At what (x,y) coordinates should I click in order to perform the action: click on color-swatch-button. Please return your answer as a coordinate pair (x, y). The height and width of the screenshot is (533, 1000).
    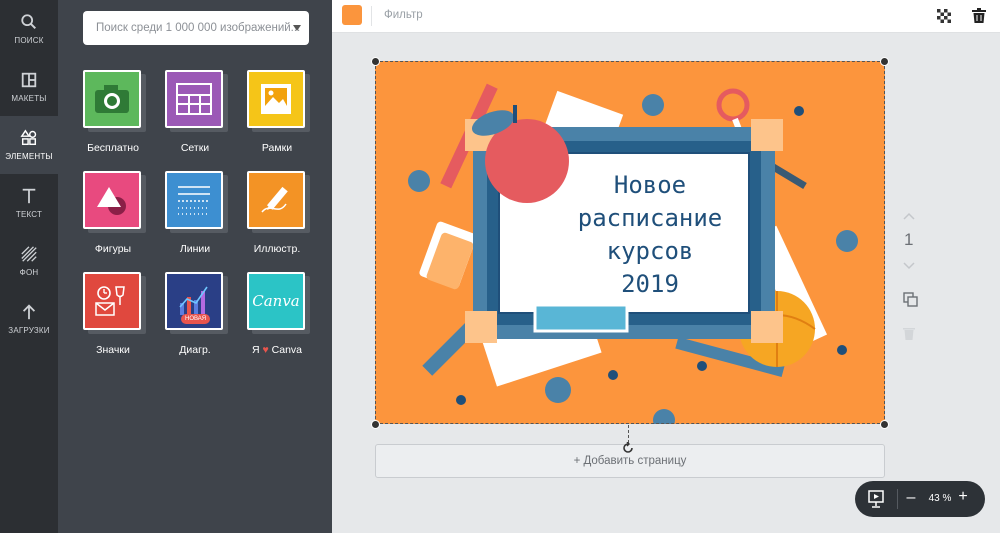
    Looking at the image, I should click on (352, 15).